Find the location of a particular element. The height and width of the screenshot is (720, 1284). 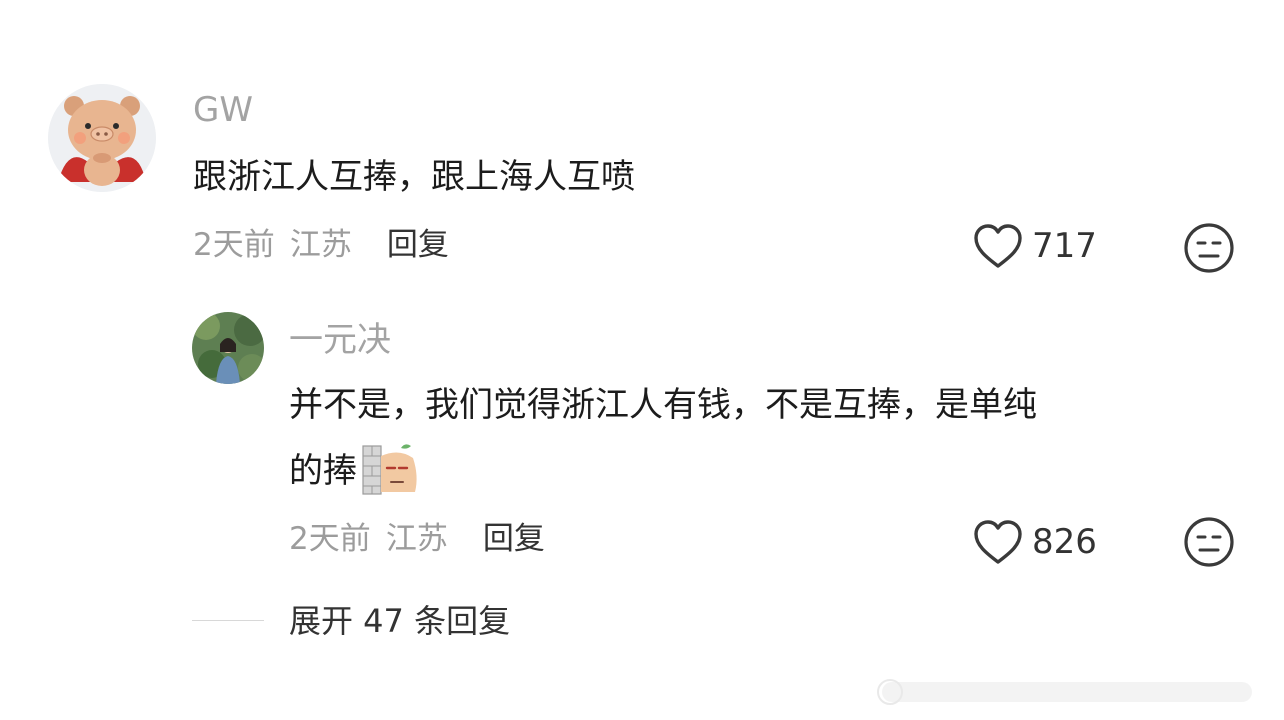

reply-meta: 2天前 江苏 回复 is located at coordinates (417, 539).